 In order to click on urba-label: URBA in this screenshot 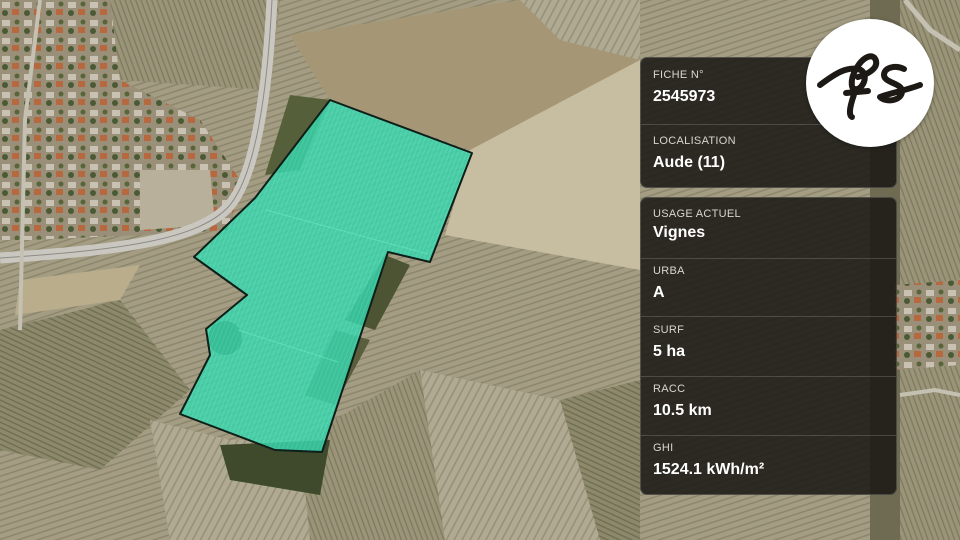, I will do `click(669, 271)`.